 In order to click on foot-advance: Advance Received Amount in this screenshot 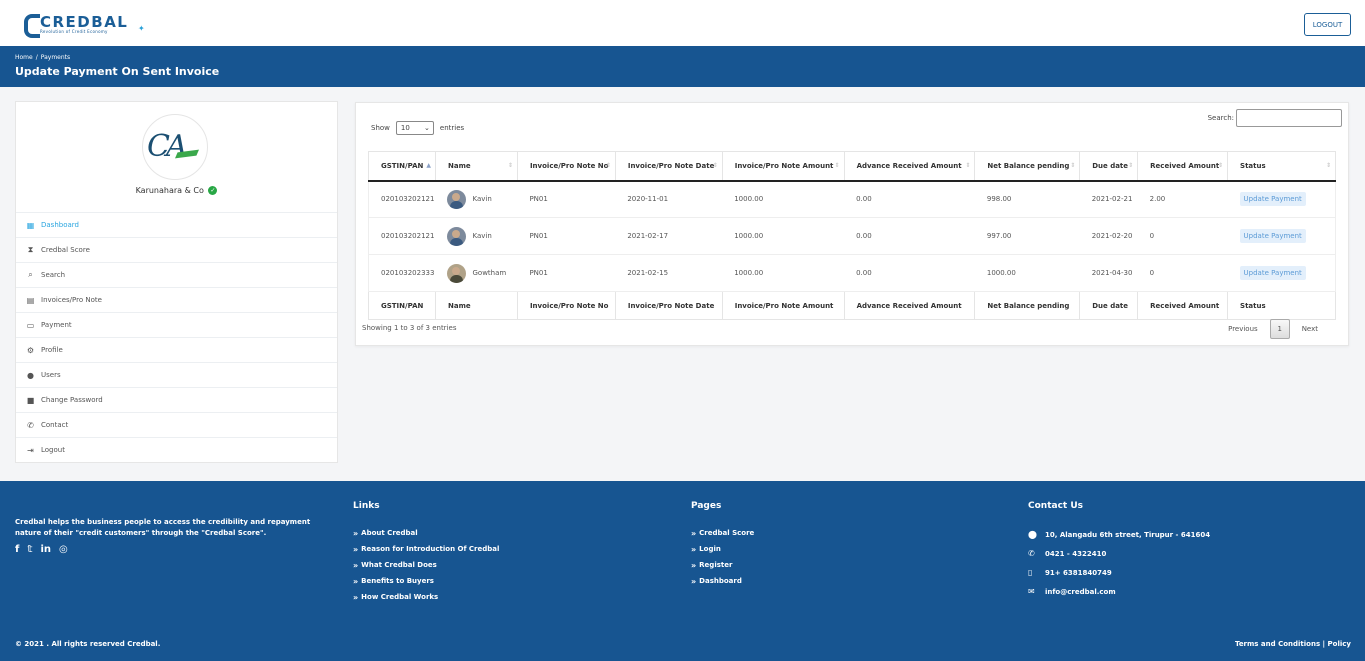, I will do `click(909, 305)`.